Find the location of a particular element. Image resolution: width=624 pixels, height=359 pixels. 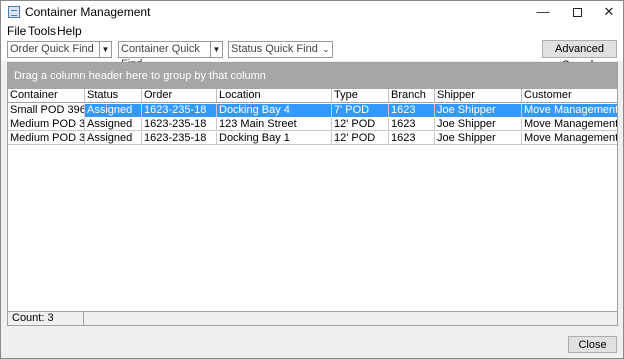

column-header-container: Container is located at coordinates (46, 95).